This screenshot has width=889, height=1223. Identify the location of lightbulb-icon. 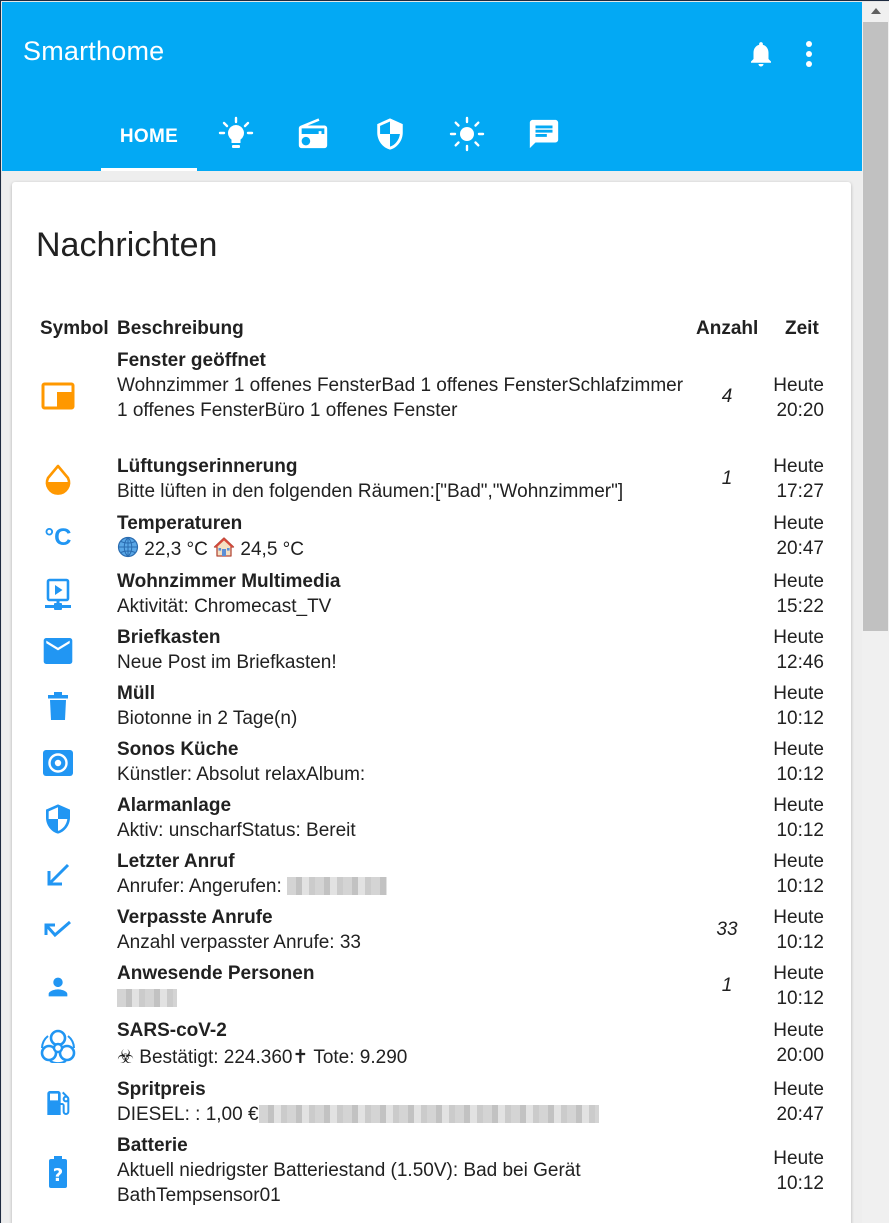
(236, 136).